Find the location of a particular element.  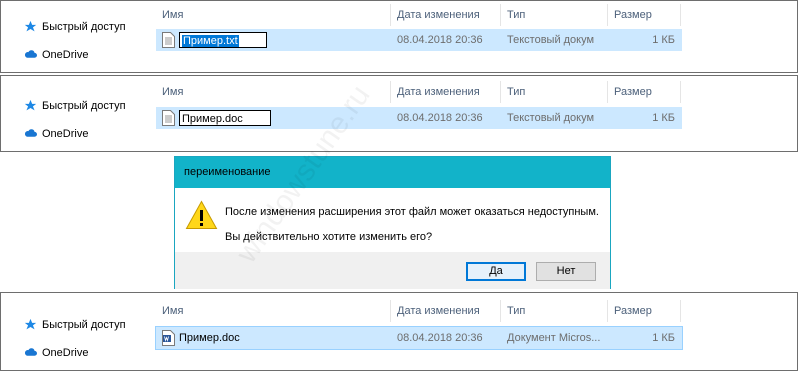

dialog-title: переименование is located at coordinates (392, 172).